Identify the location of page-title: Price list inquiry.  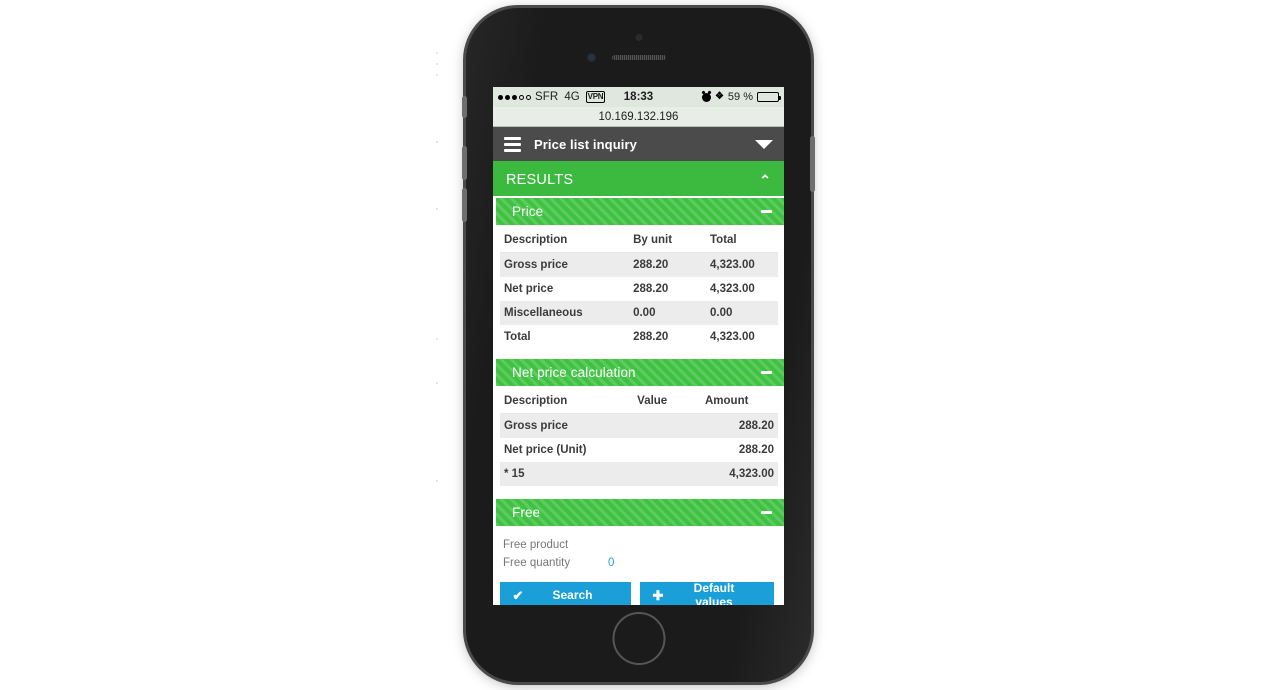
(585, 144).